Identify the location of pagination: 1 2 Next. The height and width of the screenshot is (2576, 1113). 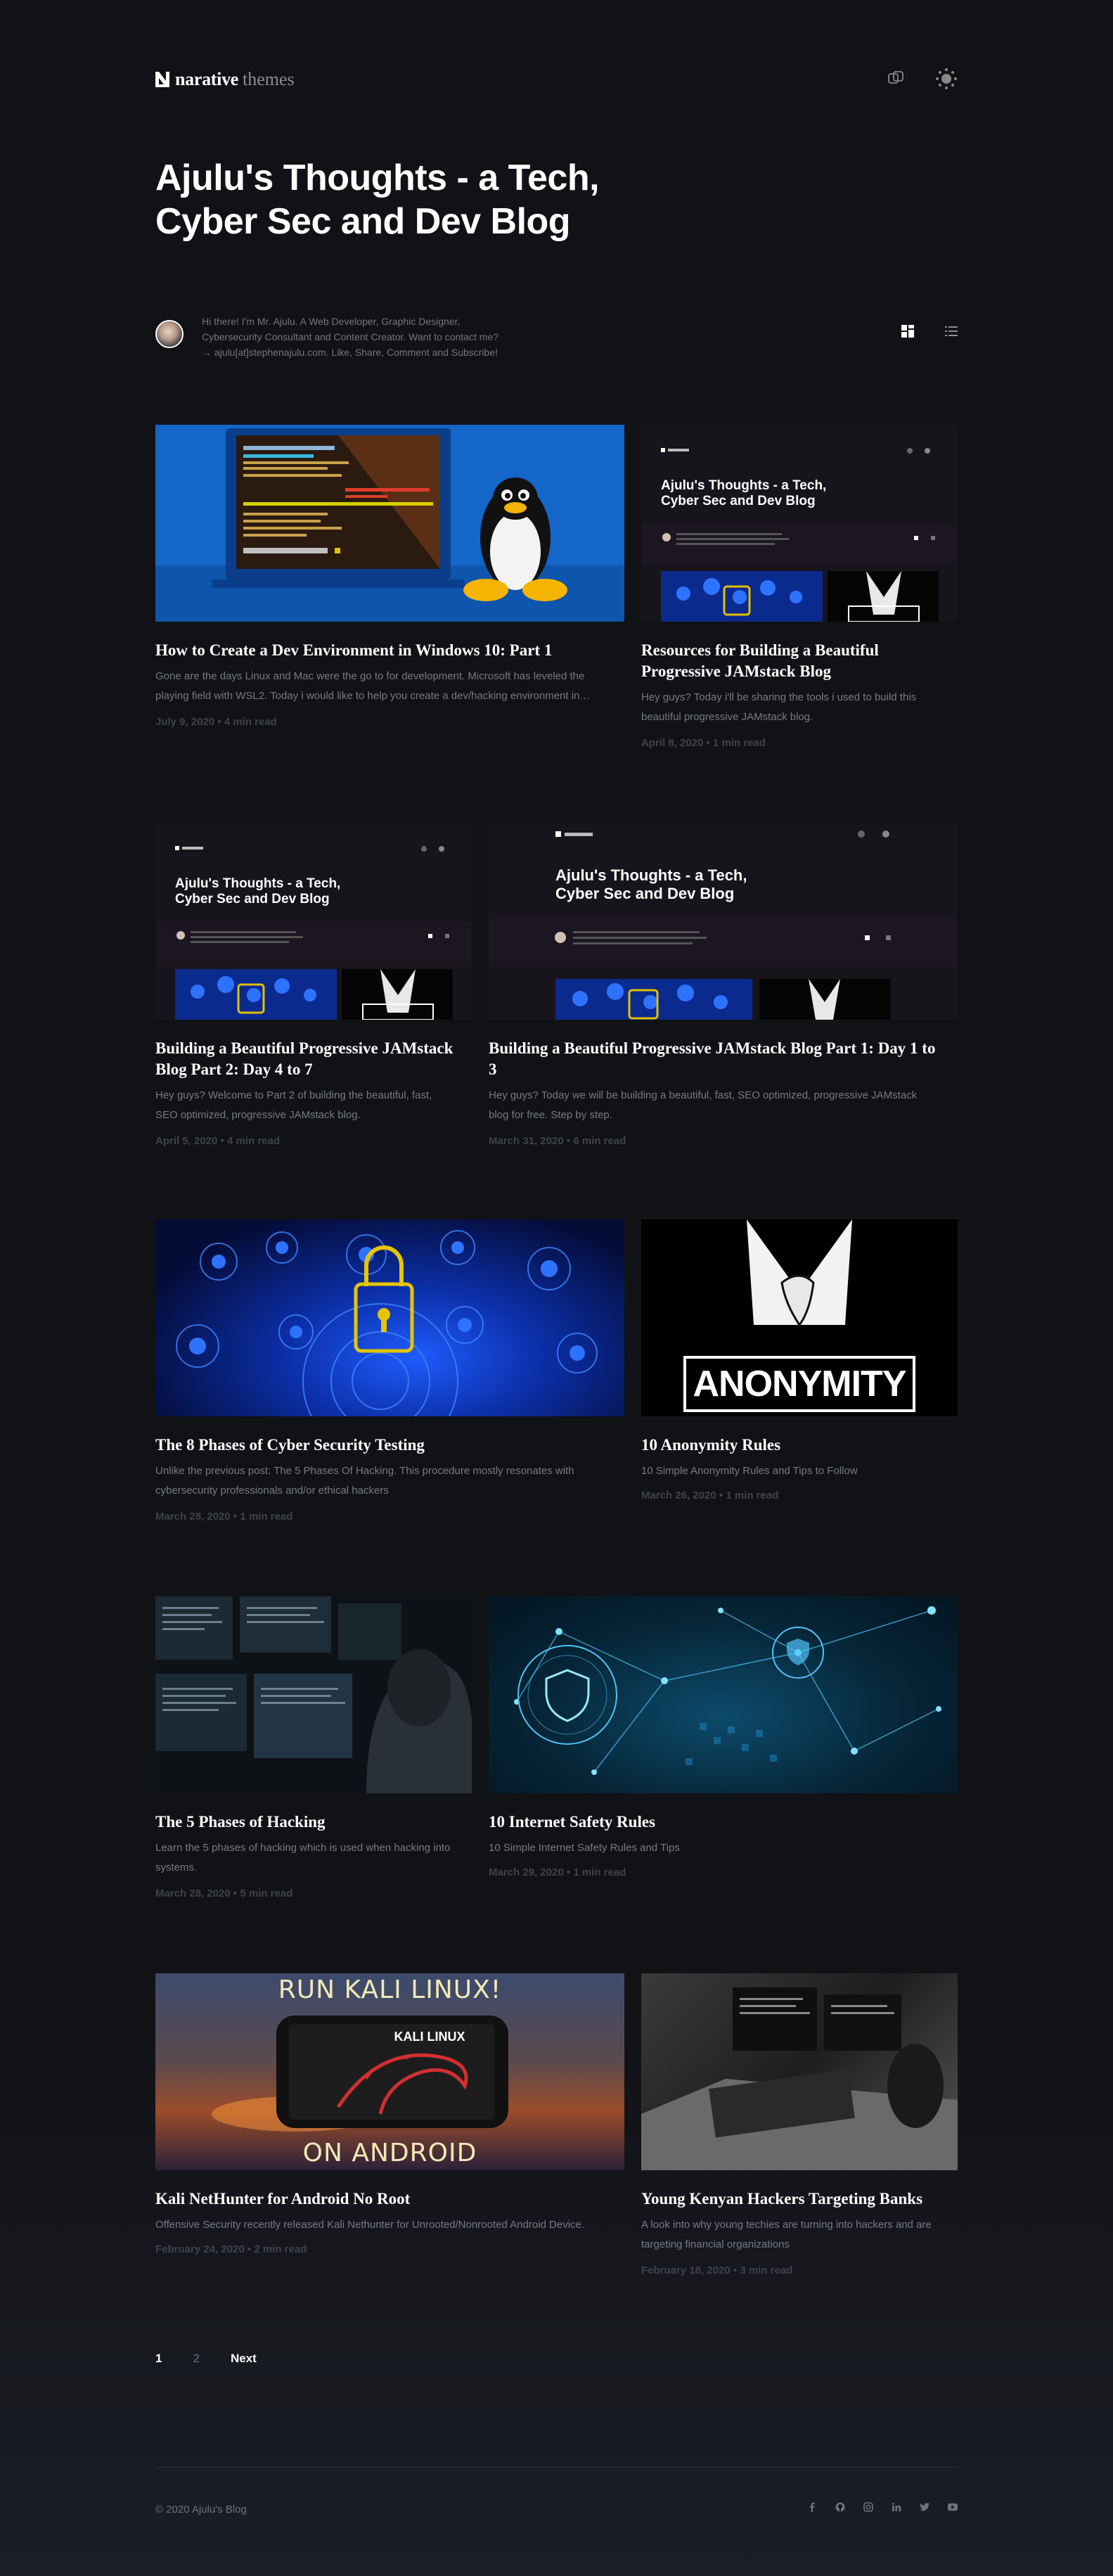
(206, 2359).